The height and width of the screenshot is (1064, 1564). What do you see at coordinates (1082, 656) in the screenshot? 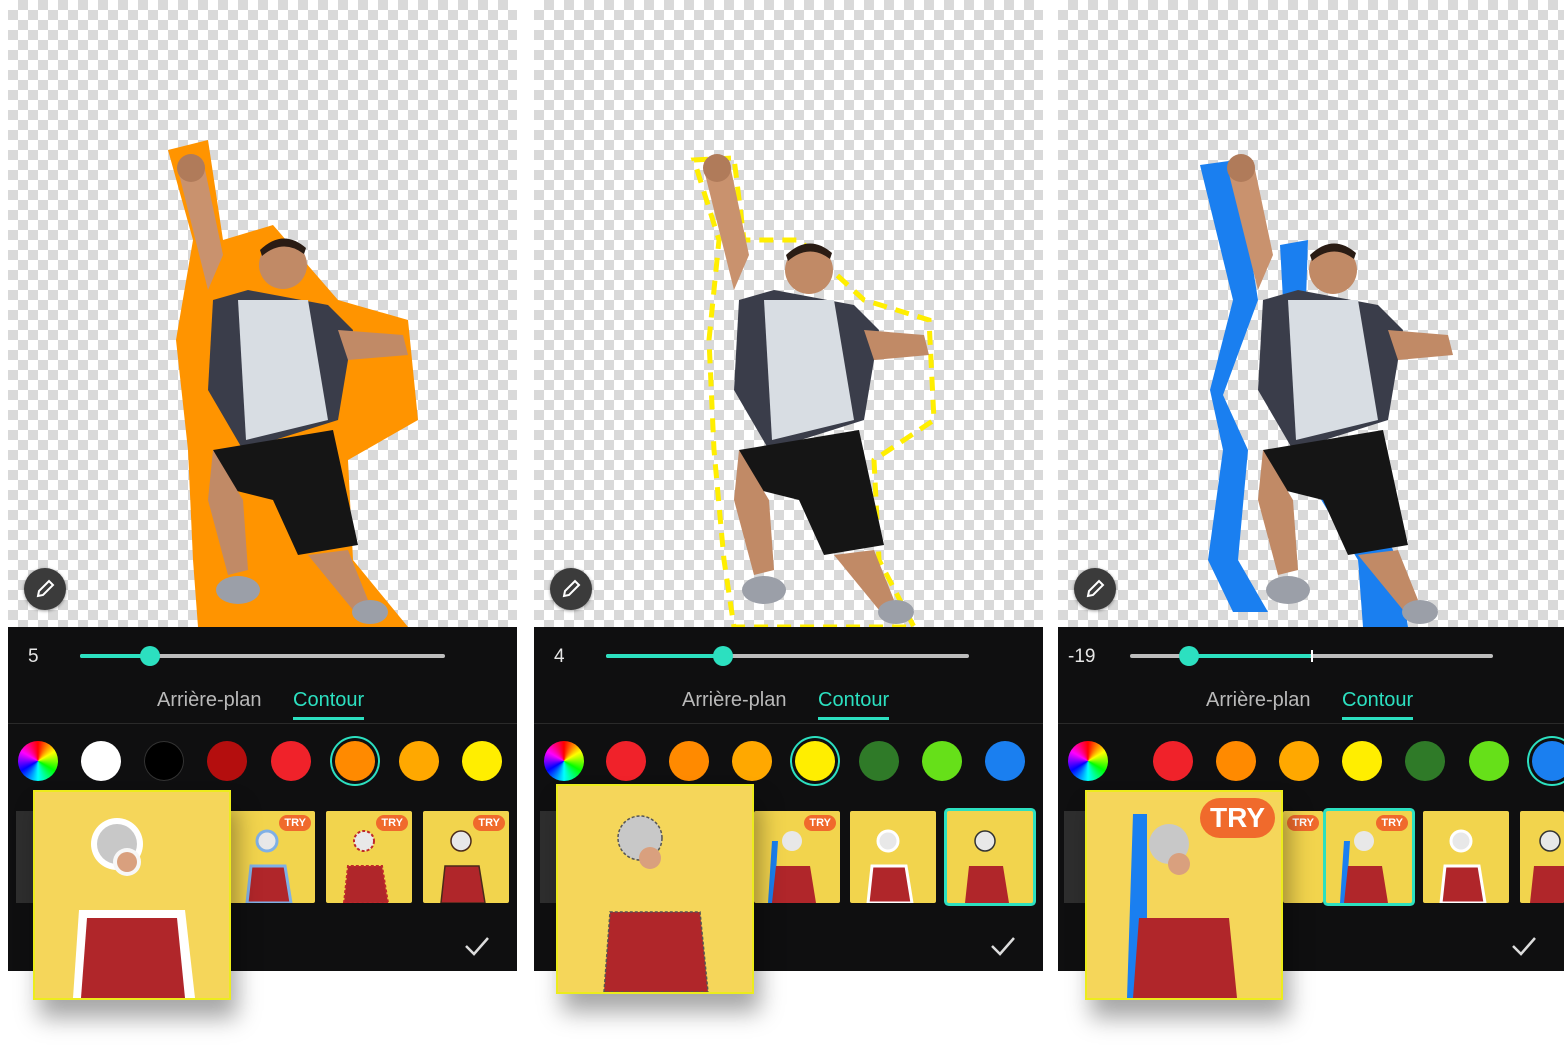
I see `slider-value: -19` at bounding box center [1082, 656].